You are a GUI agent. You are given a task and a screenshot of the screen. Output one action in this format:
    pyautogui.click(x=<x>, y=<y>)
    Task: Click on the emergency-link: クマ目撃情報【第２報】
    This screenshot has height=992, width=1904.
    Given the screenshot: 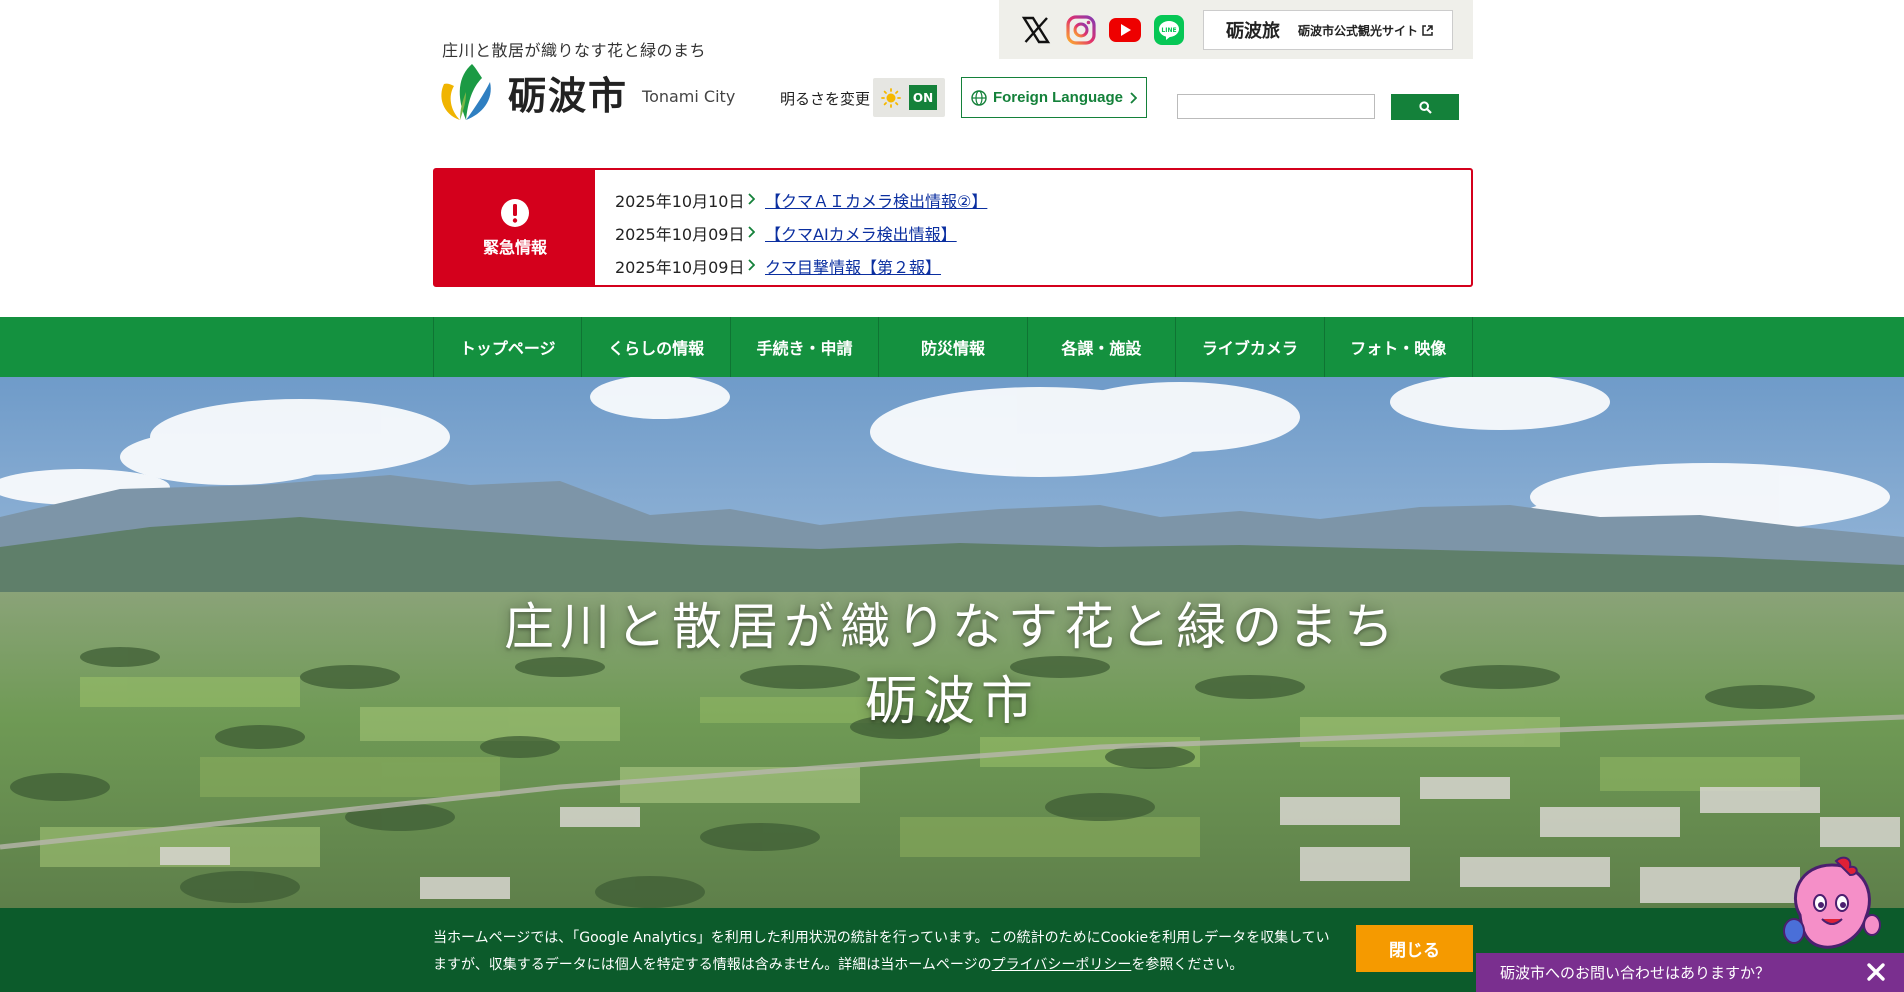 What is the action you would take?
    pyautogui.click(x=853, y=266)
    